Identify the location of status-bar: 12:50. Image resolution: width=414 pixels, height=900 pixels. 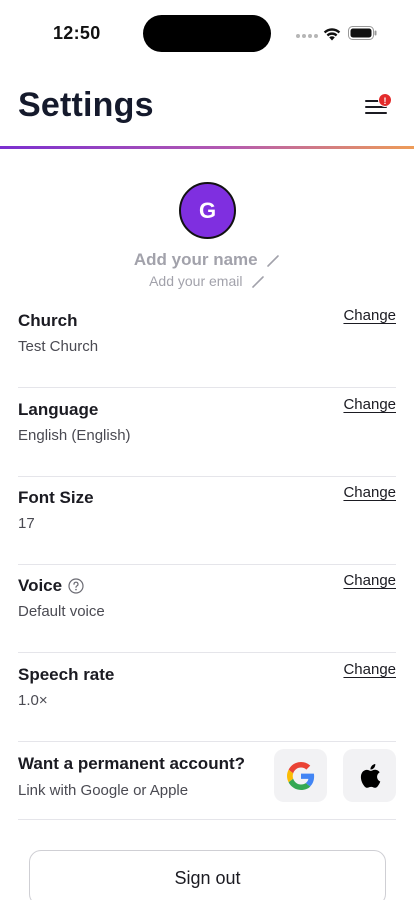
(207, 33).